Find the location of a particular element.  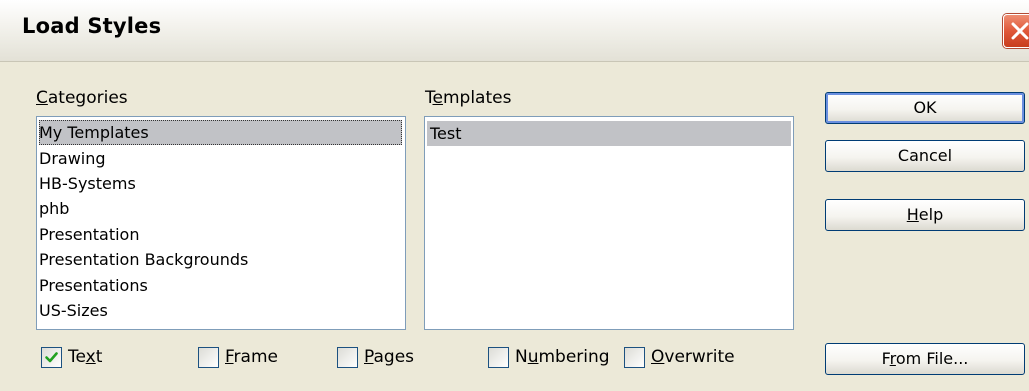

checkmark-icon is located at coordinates (51, 357).